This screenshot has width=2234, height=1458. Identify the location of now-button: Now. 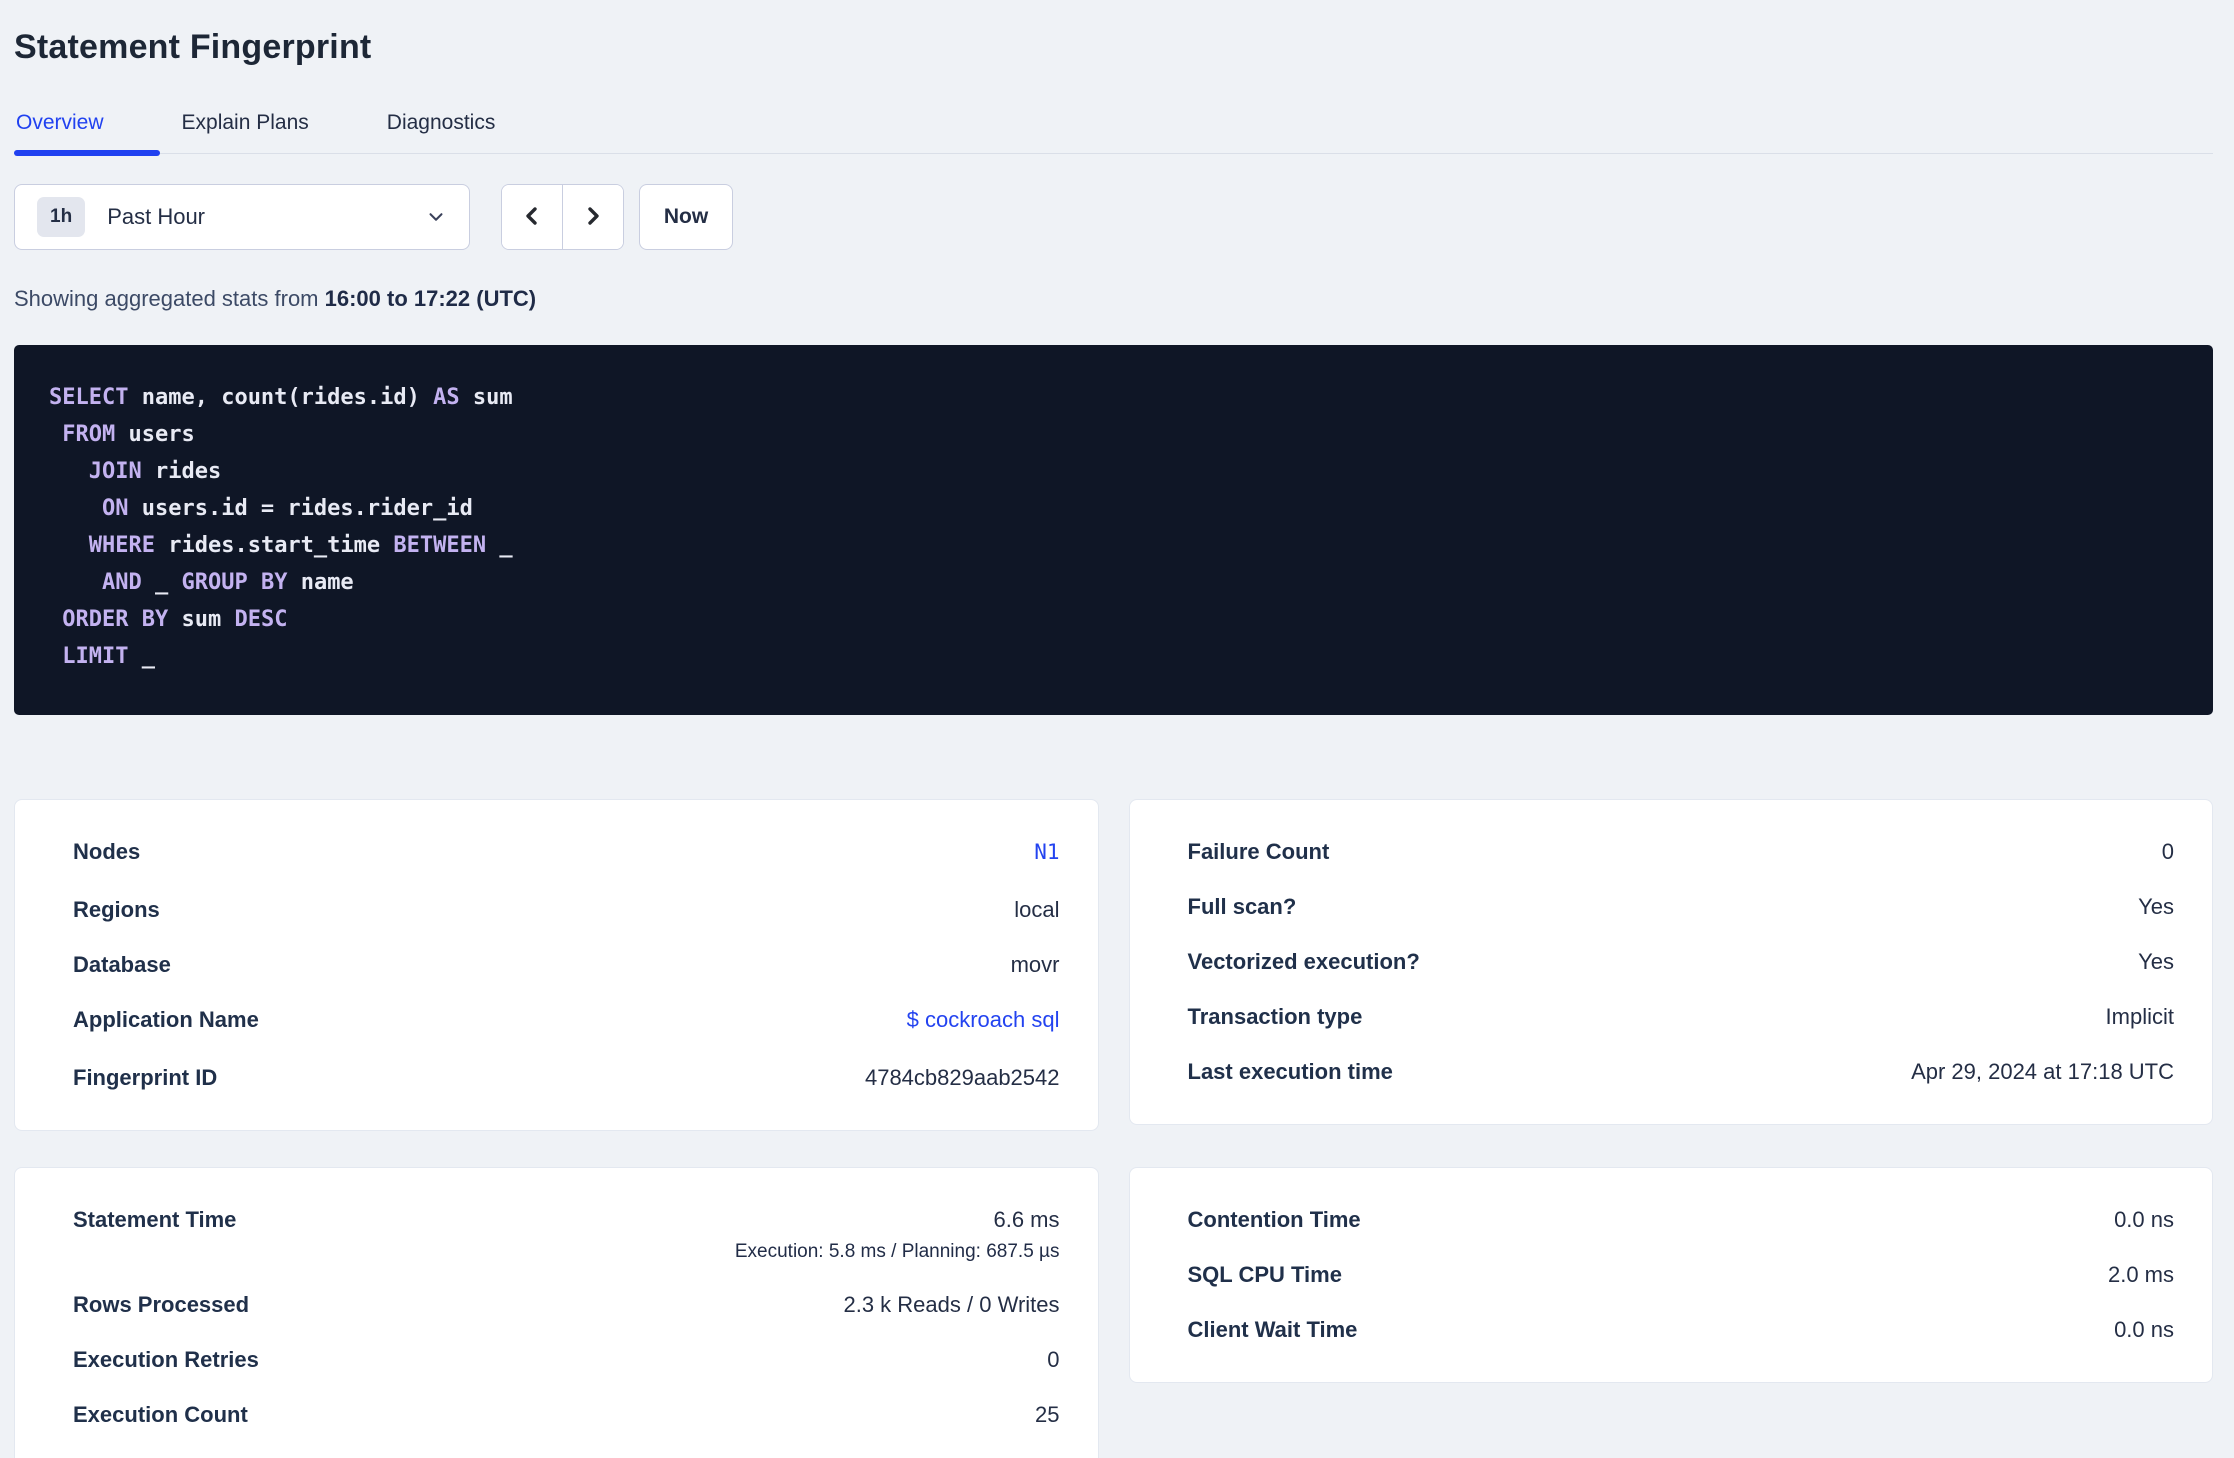
(686, 217).